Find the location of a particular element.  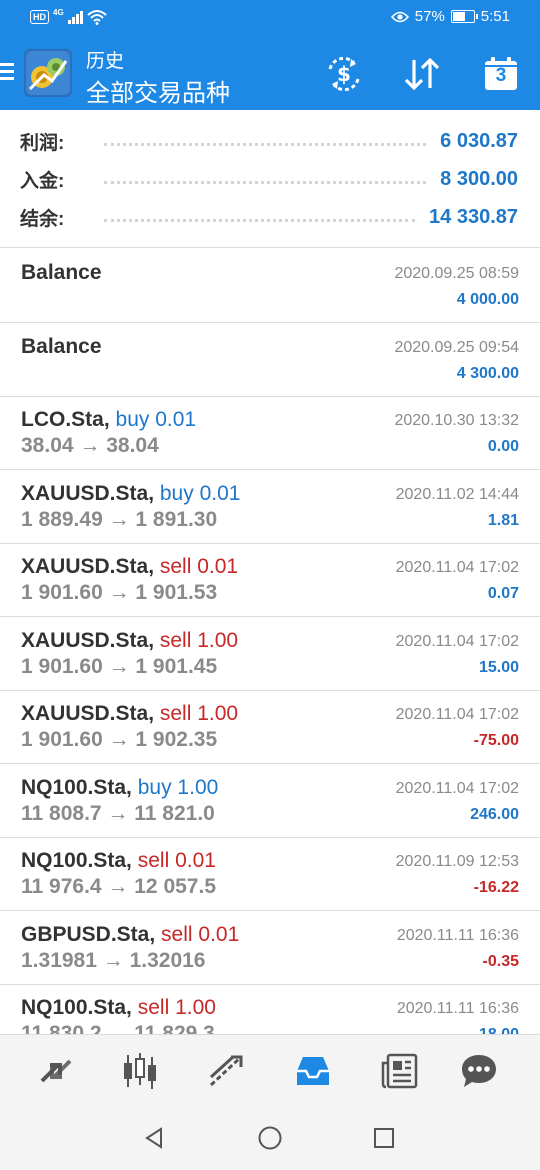

deal-prices: 11 976.4 → 12 057.5 is located at coordinates (118, 886).